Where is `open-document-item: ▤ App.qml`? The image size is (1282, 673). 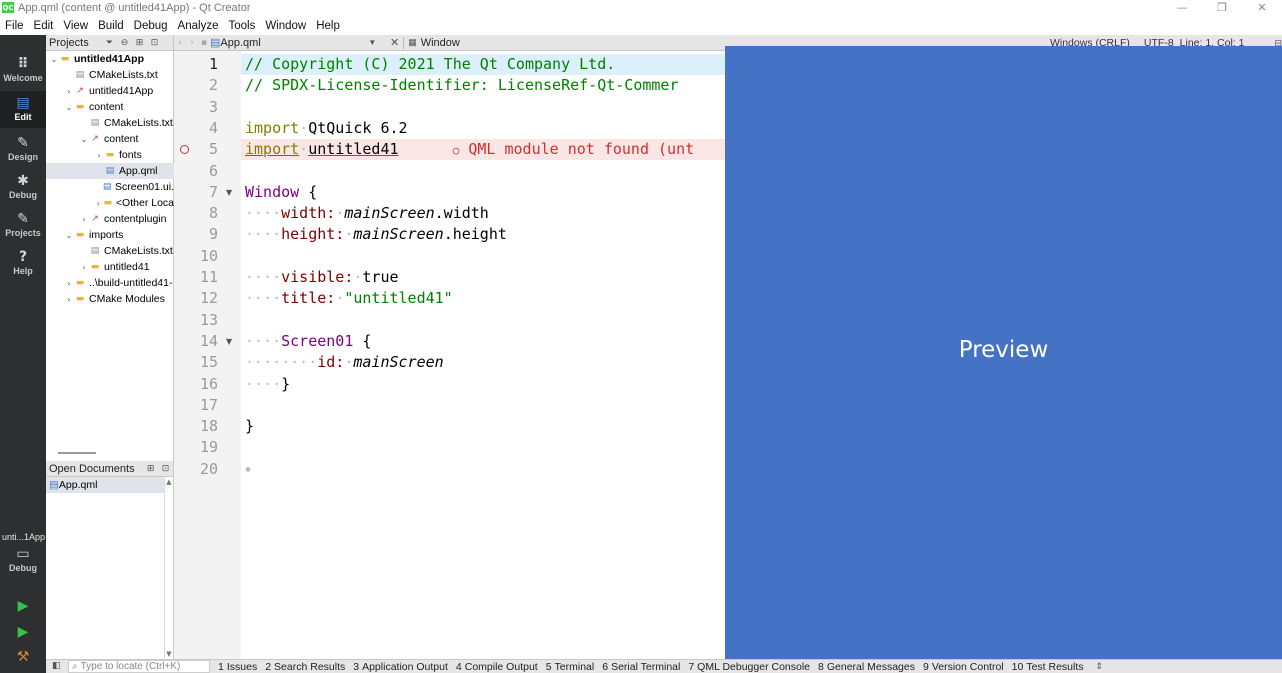
open-document-item: ▤ App.qml is located at coordinates (105, 485).